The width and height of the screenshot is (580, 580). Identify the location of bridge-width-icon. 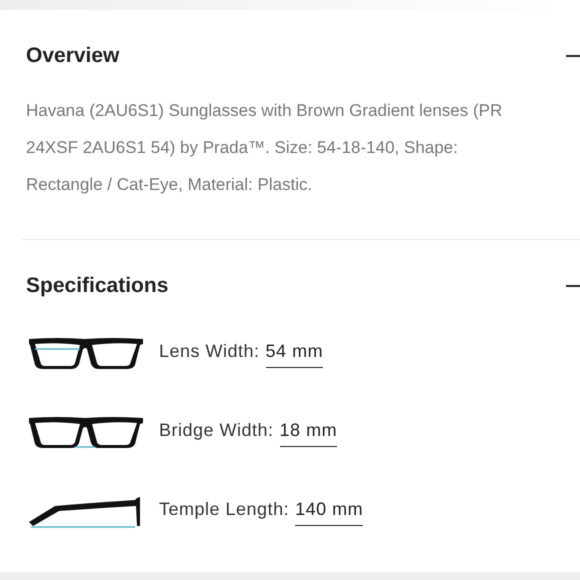
(86, 432).